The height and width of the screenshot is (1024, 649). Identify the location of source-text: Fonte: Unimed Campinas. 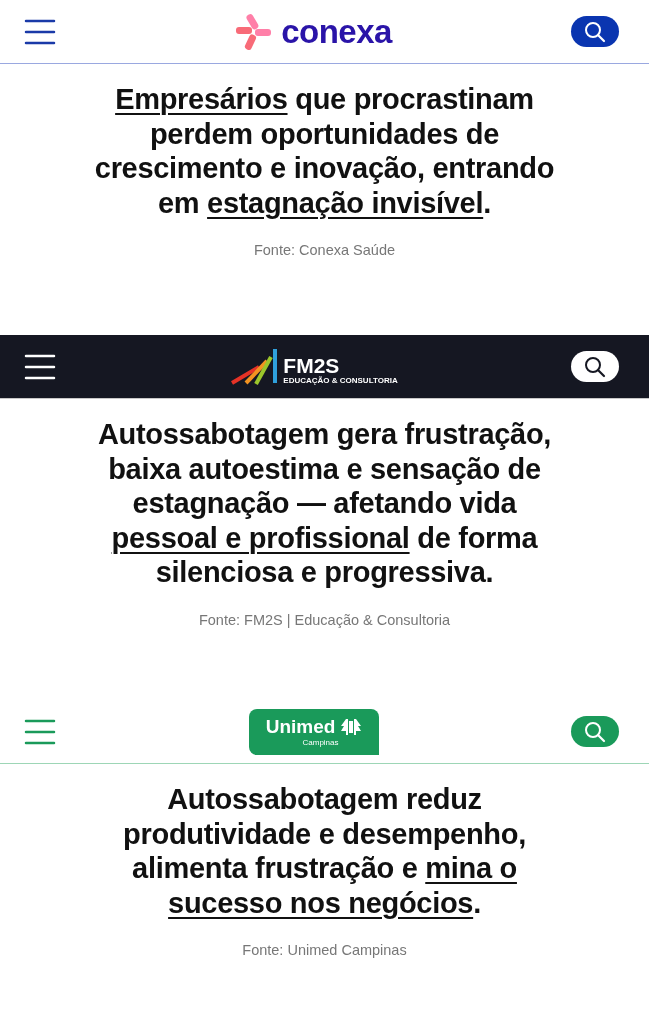
(324, 950).